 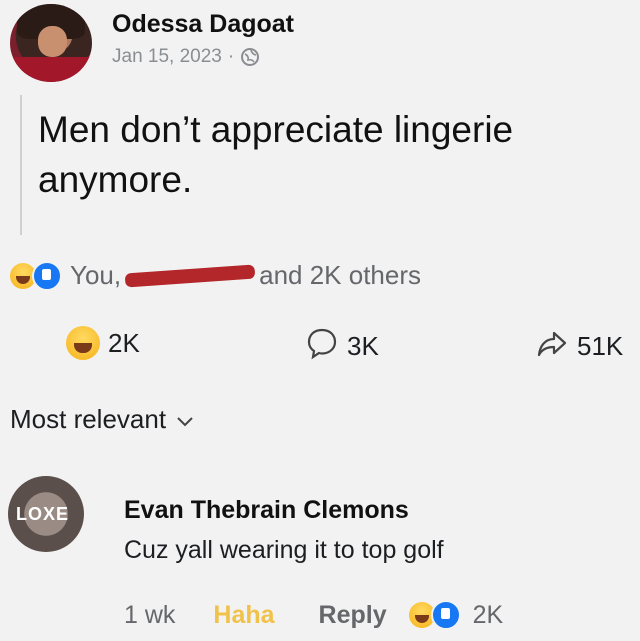 I want to click on reactions-count: 2K, so click(x=103, y=343).